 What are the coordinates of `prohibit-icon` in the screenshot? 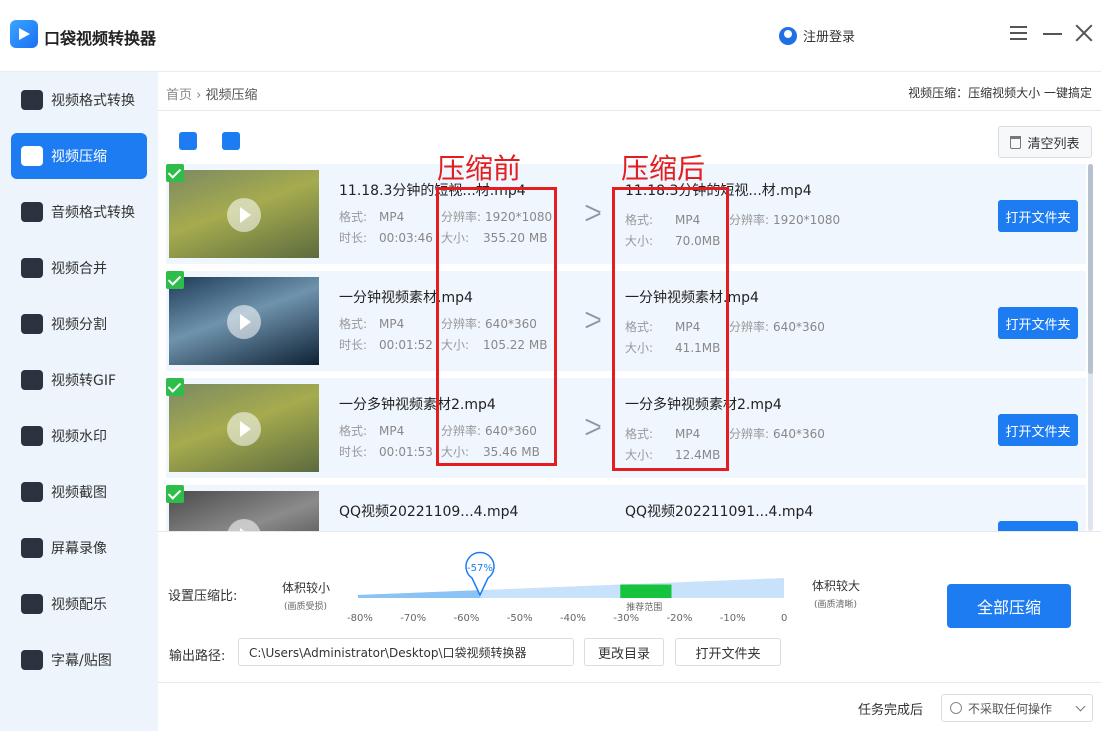 It's located at (956, 708).